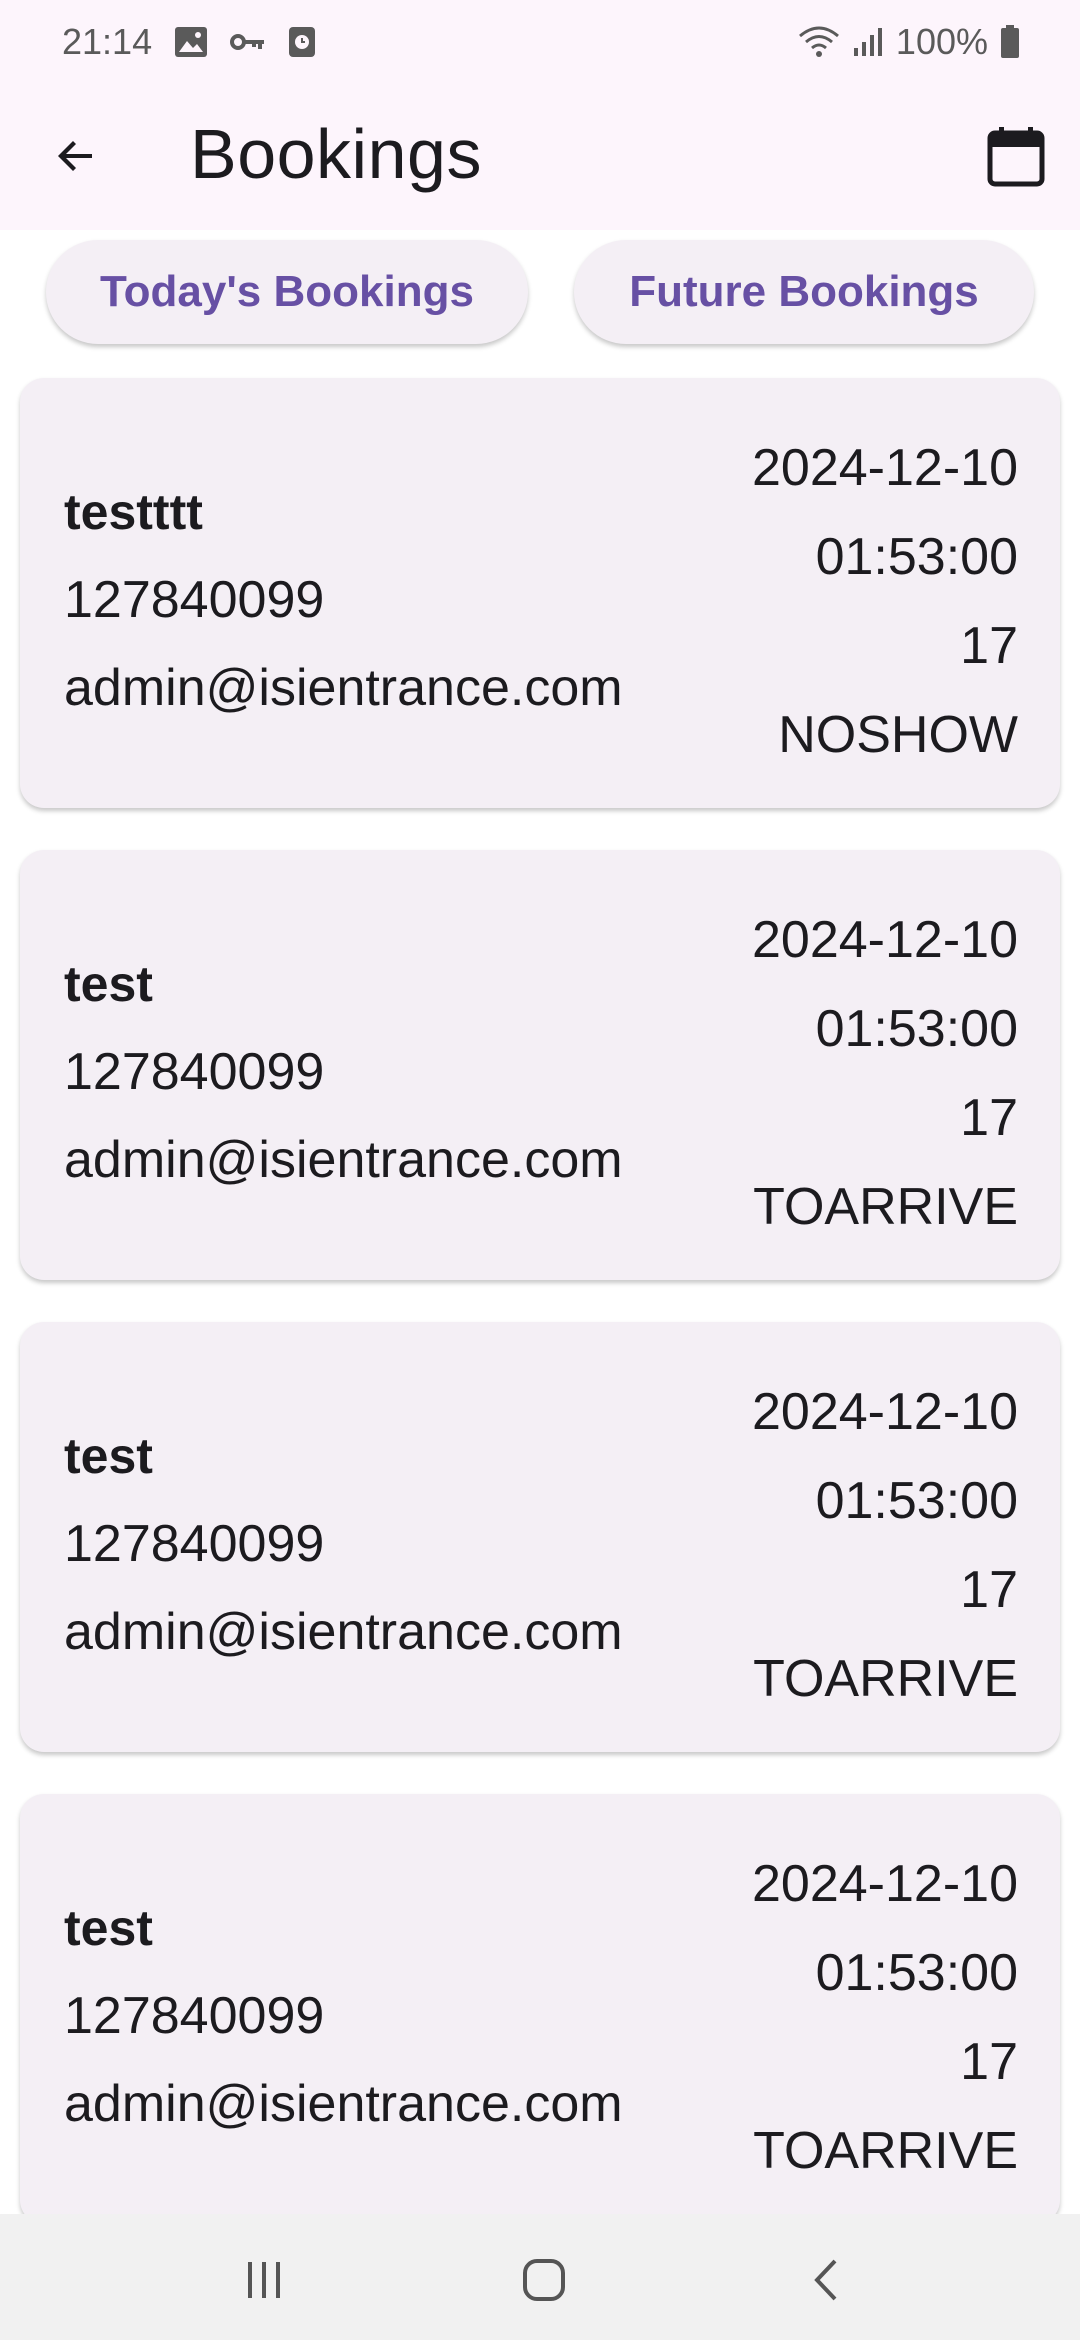 Image resolution: width=1080 pixels, height=2340 pixels. What do you see at coordinates (540, 42) in the screenshot?
I see `status-bar: 21:14 100%` at bounding box center [540, 42].